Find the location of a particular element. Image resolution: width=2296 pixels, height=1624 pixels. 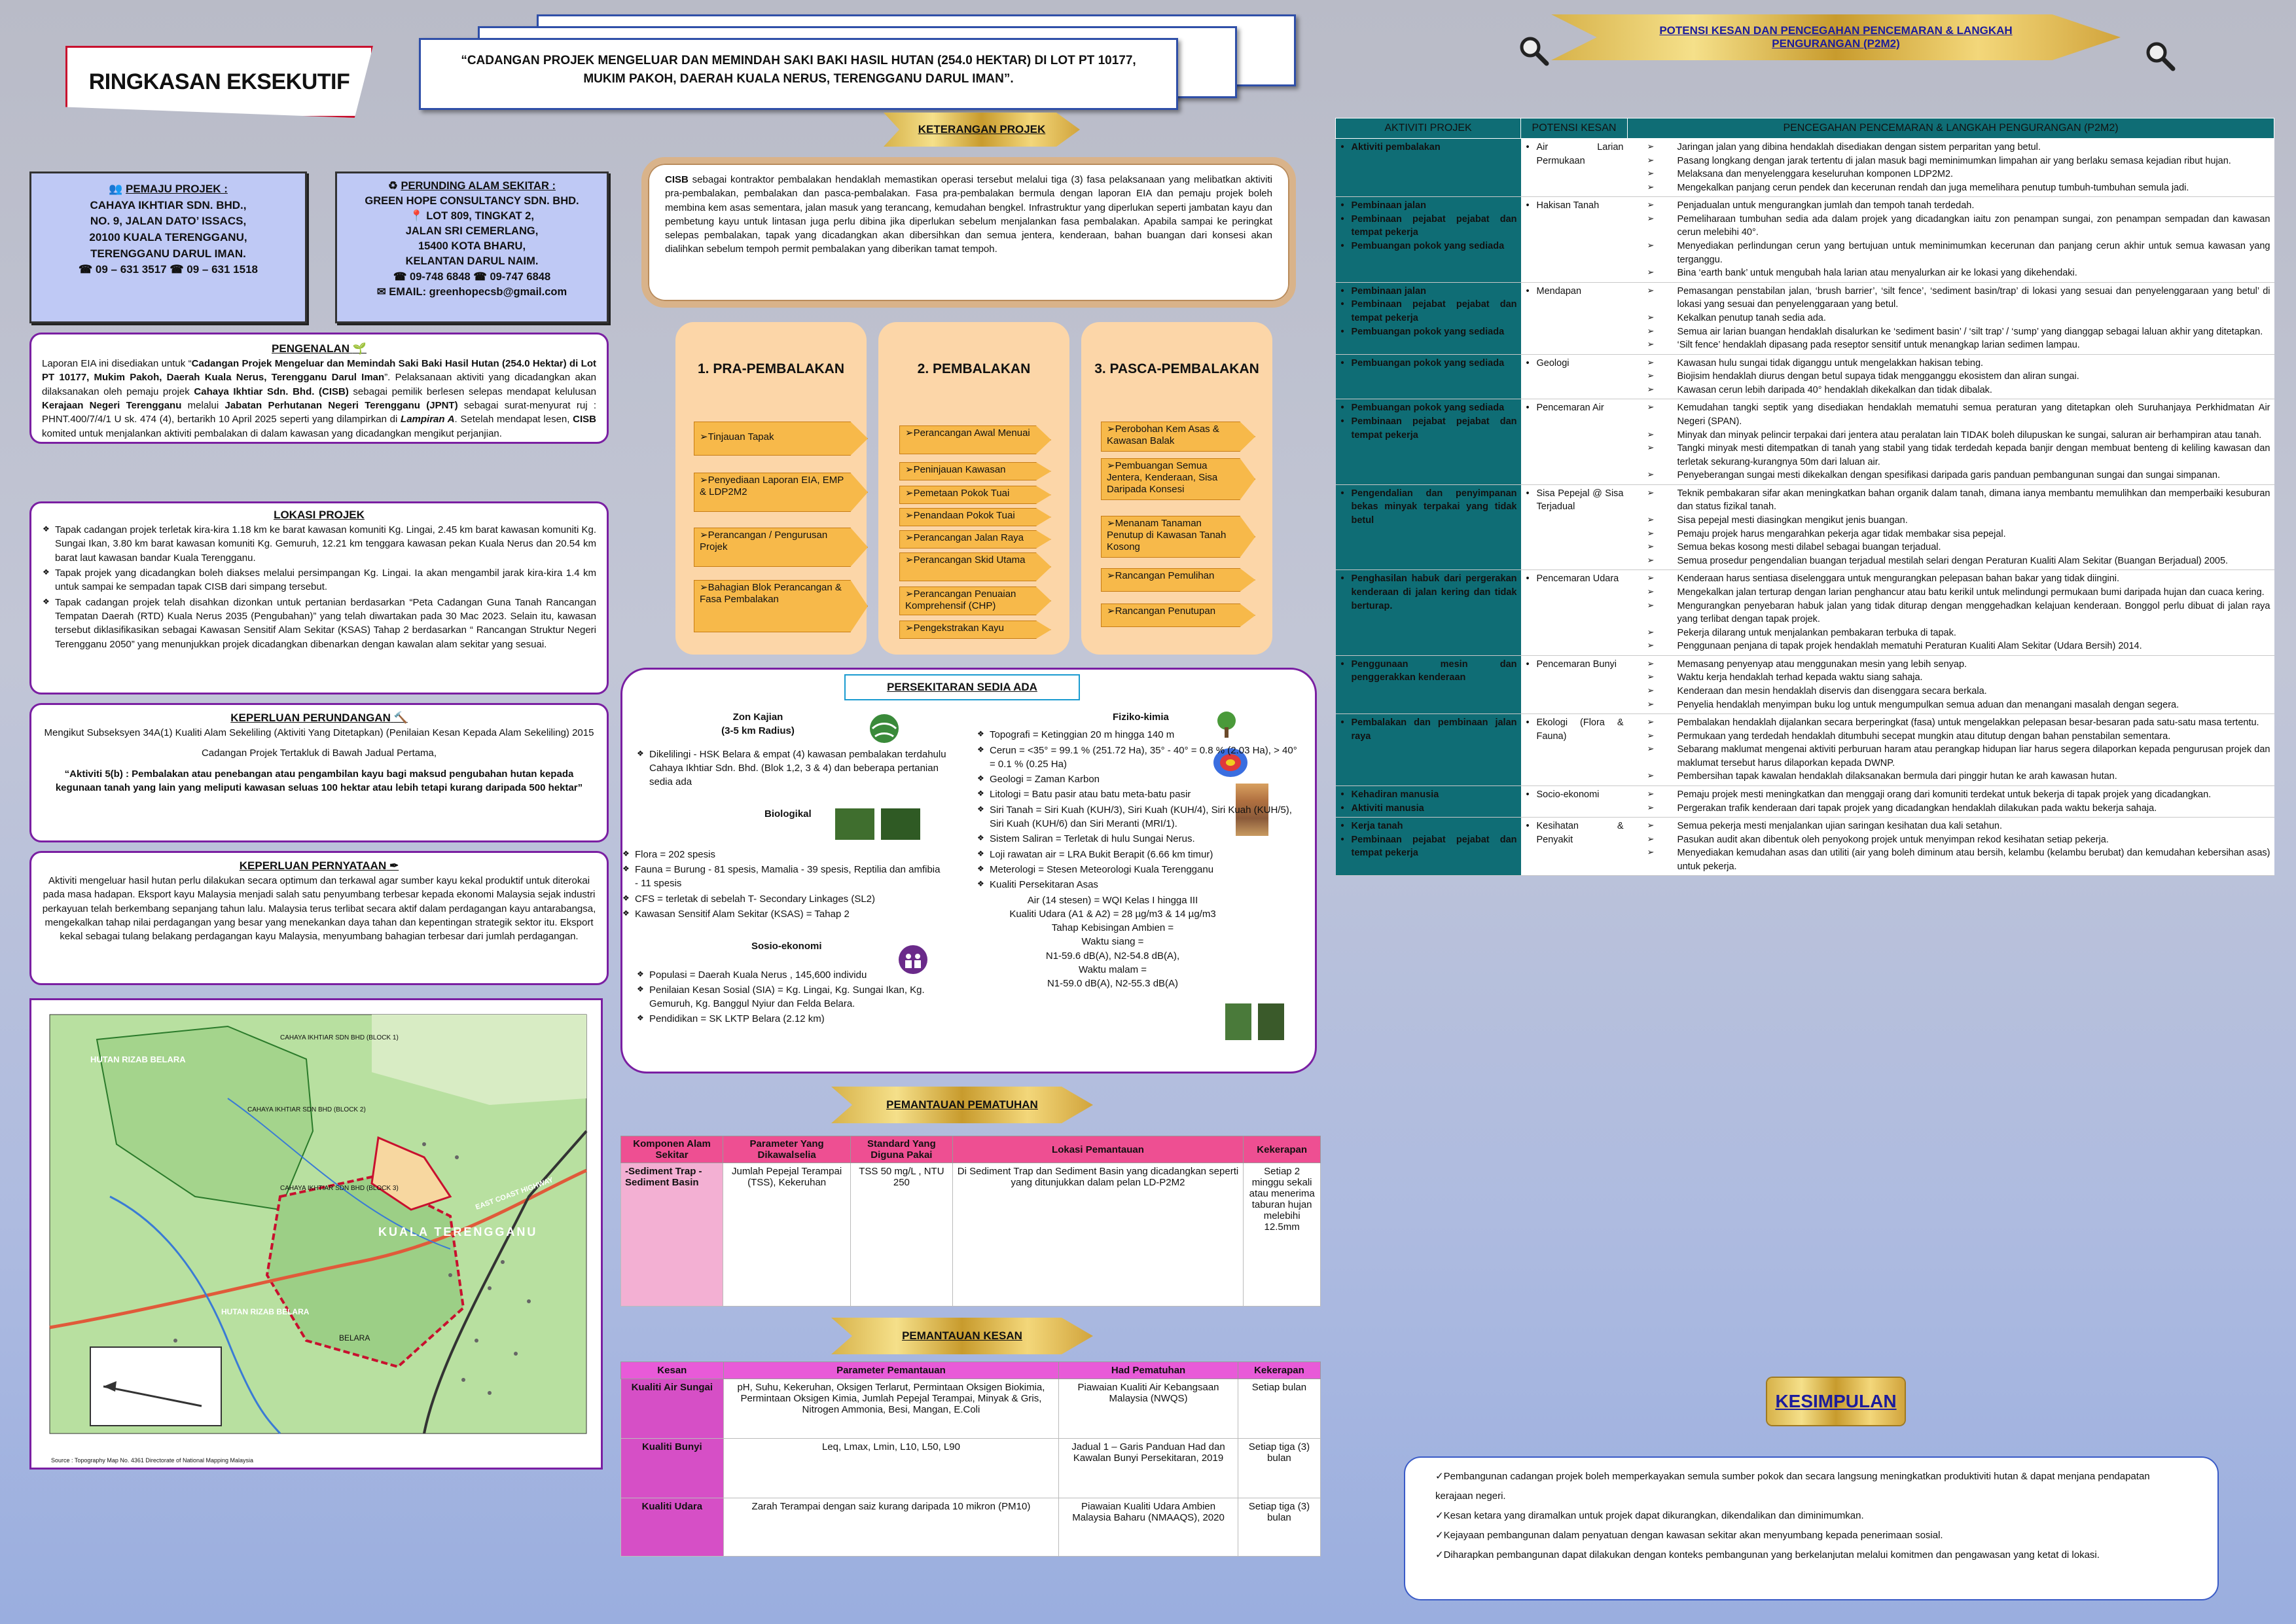

sosio-item: Pendidikan = SK LKTP Belara (2.12 km) is located at coordinates (793, 1019).